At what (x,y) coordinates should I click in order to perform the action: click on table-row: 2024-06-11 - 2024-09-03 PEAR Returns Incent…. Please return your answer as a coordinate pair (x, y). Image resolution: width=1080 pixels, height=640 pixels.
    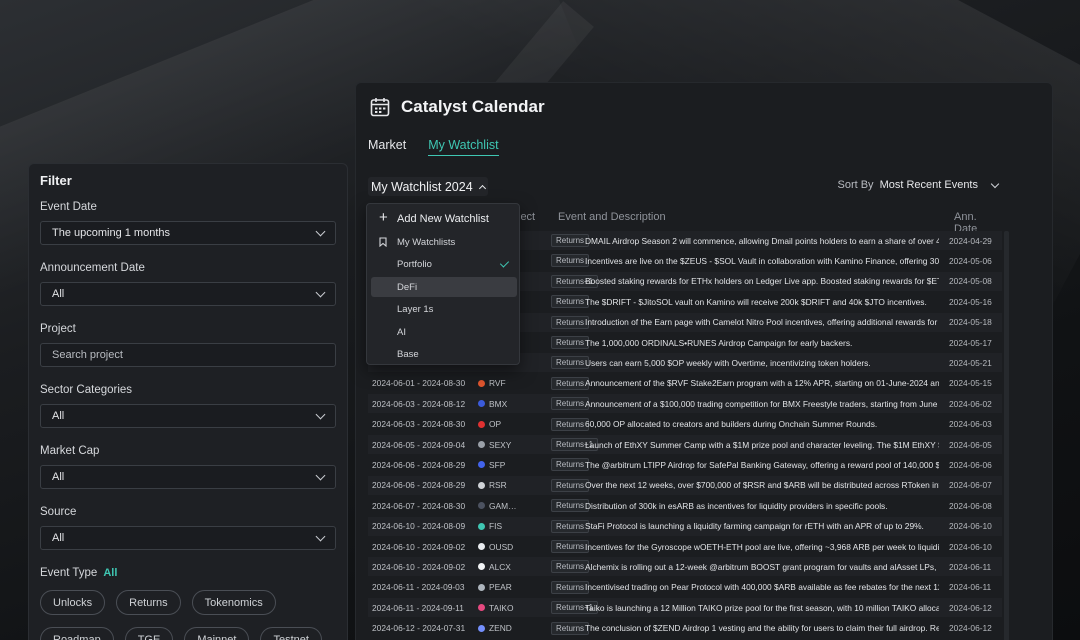
    Looking at the image, I should click on (685, 587).